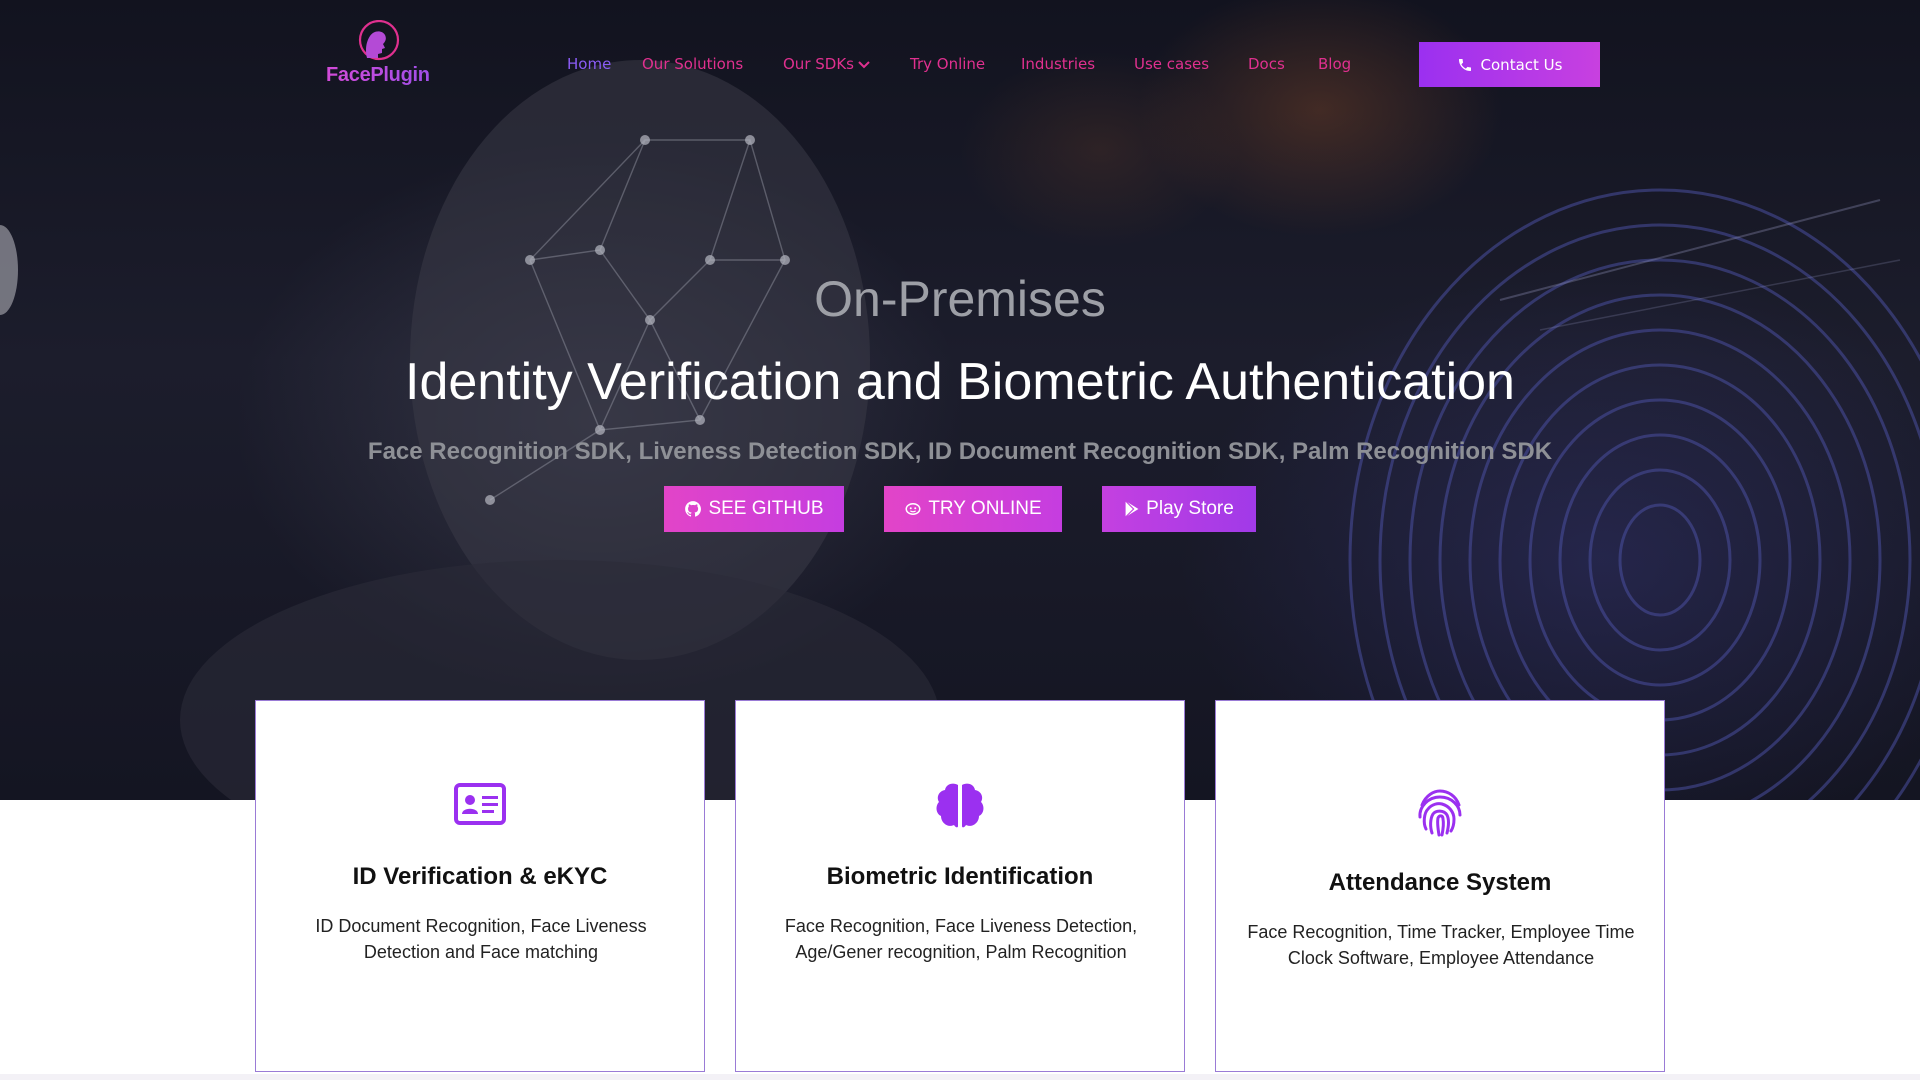 The image size is (1920, 1080). What do you see at coordinates (1171, 64) in the screenshot?
I see `nav-item-use-cases: Use cases` at bounding box center [1171, 64].